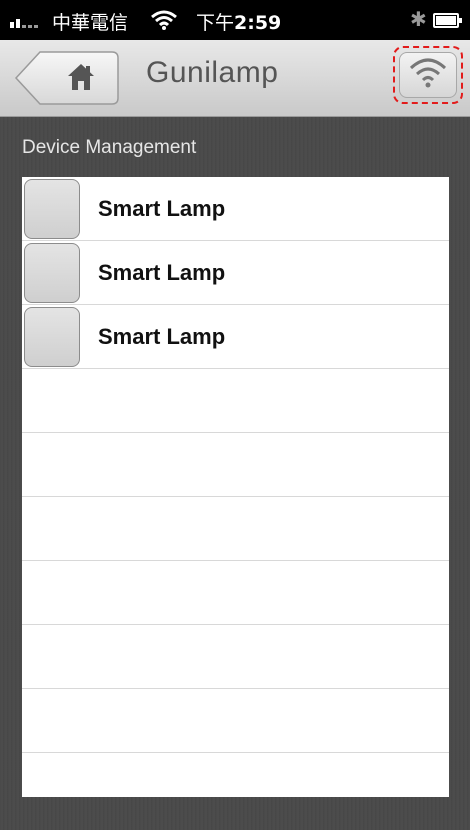  Describe the element at coordinates (90, 23) in the screenshot. I see `carrier-name: 中華電信` at that location.